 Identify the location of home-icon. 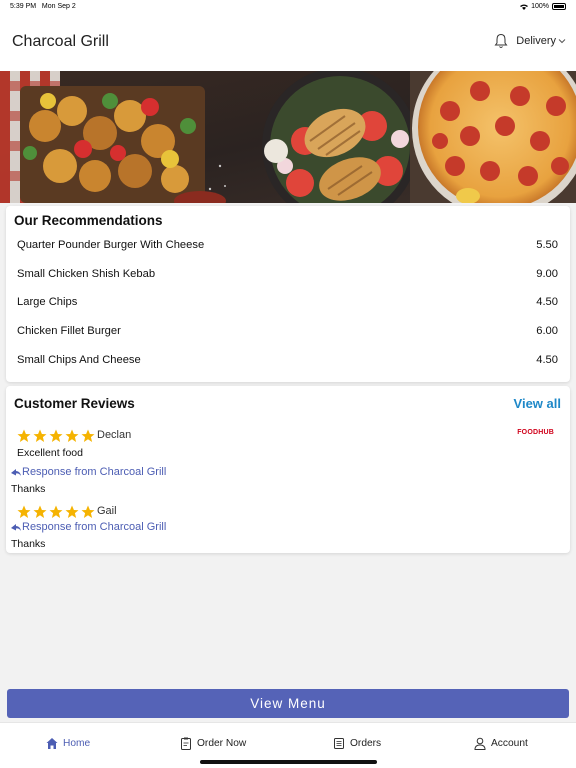
(52, 743).